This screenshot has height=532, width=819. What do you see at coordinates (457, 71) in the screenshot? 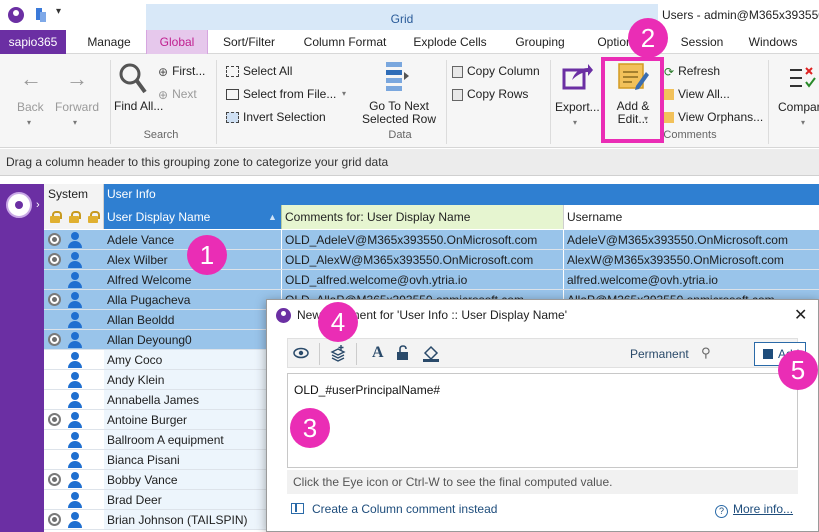
I see `copy-column-icon` at bounding box center [457, 71].